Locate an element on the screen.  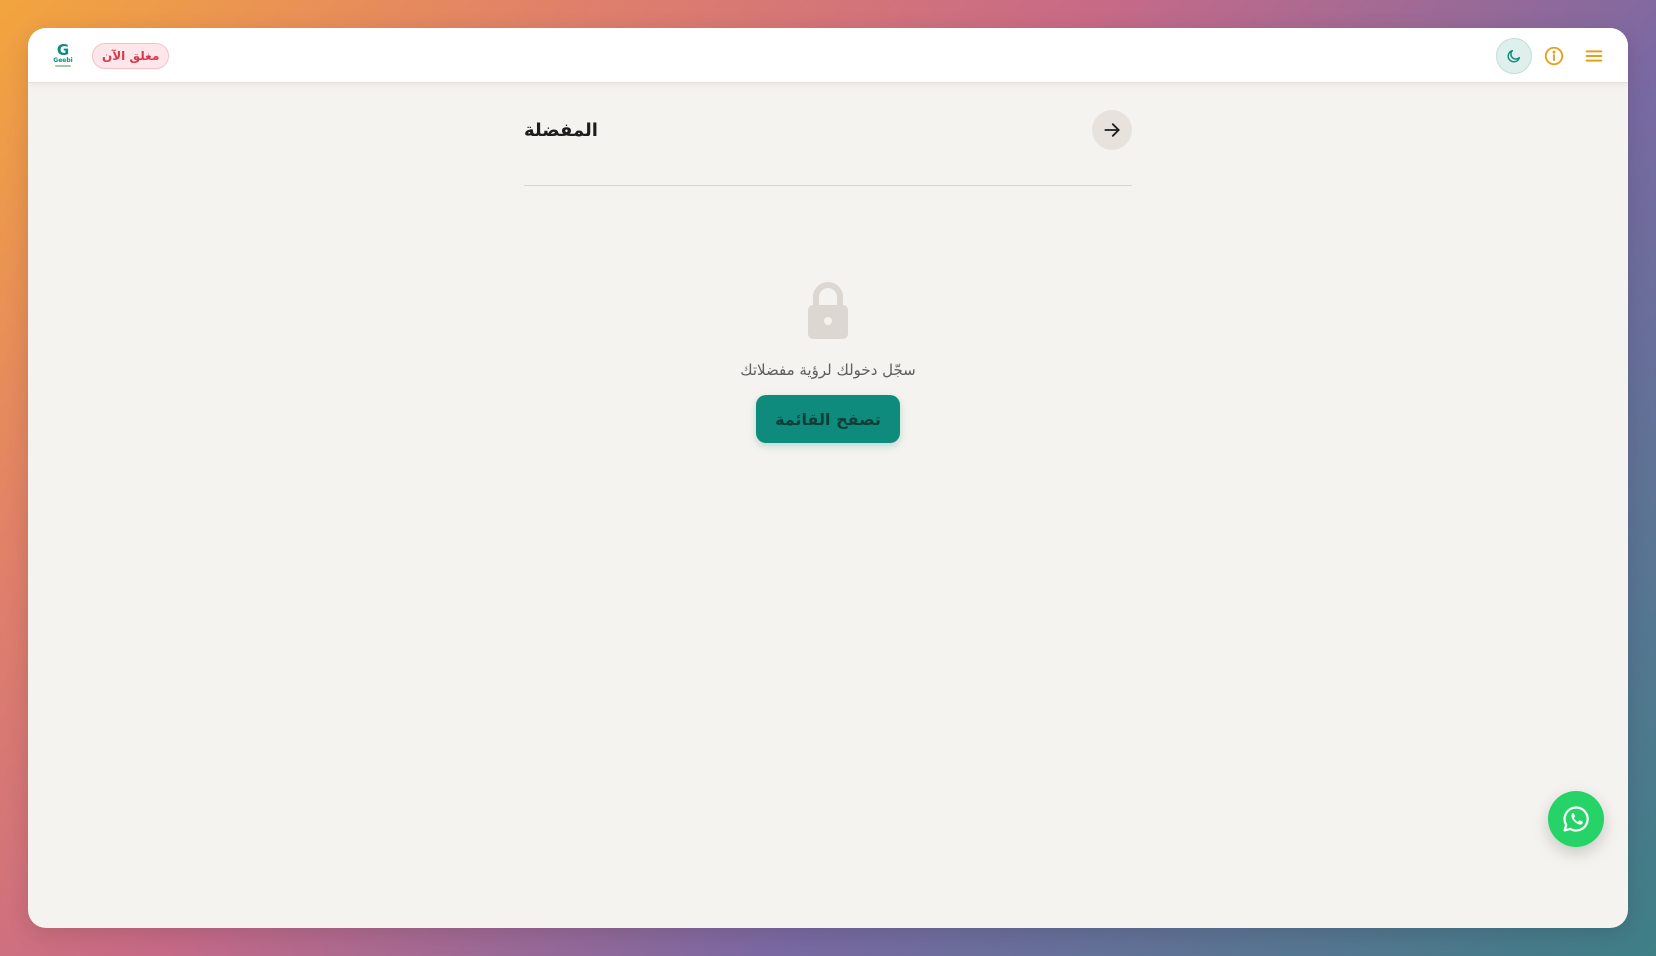
info-icon is located at coordinates (1554, 56).